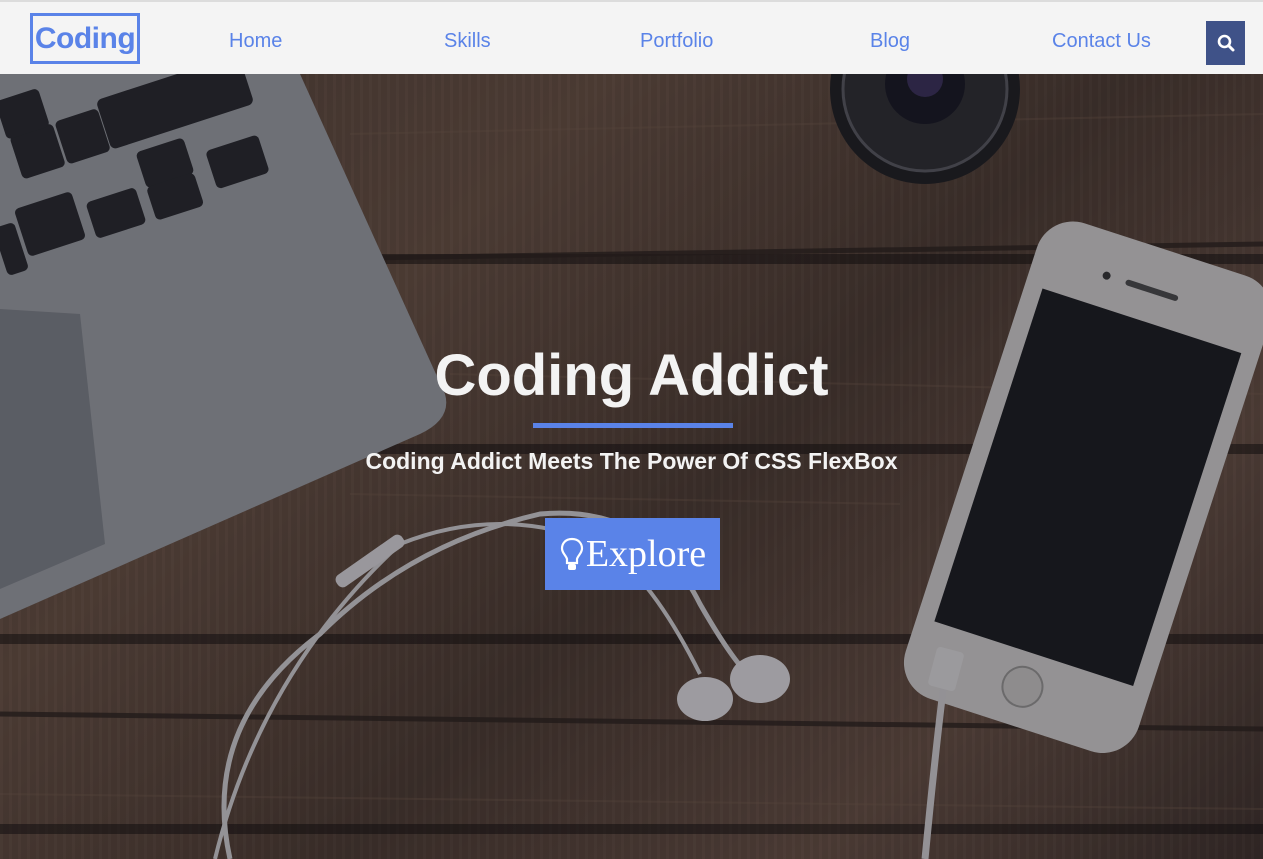 Image resolution: width=1263 pixels, height=859 pixels. I want to click on lightbulb-icon, so click(572, 554).